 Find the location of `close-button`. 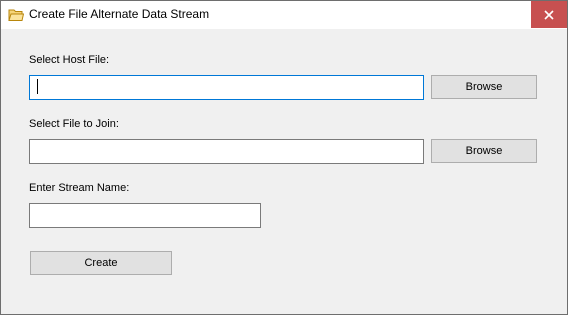

close-button is located at coordinates (549, 14).